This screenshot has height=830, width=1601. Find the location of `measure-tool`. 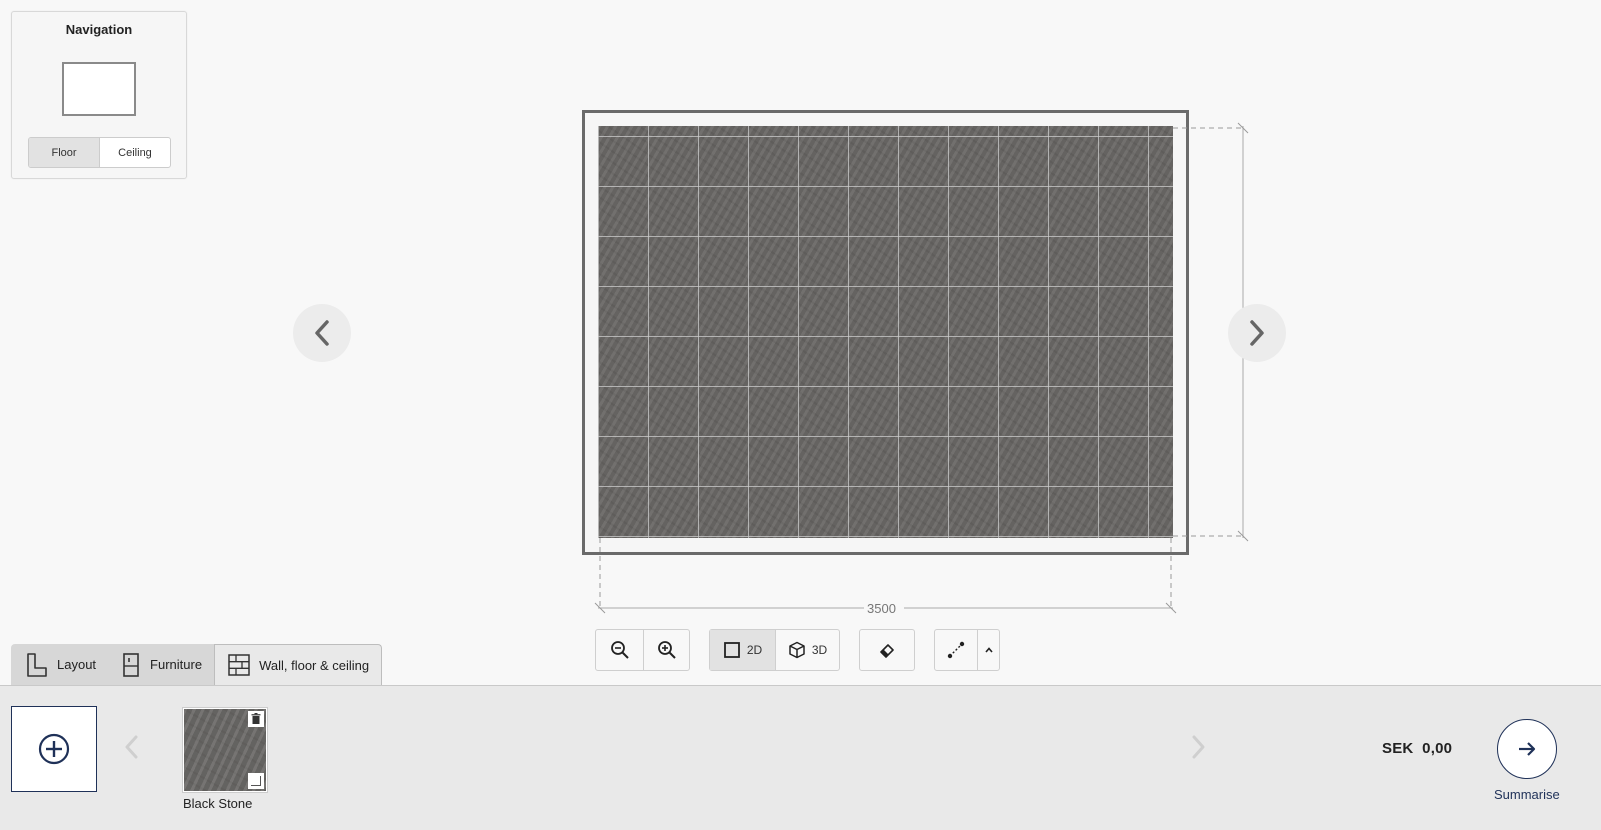

measure-tool is located at coordinates (967, 650).